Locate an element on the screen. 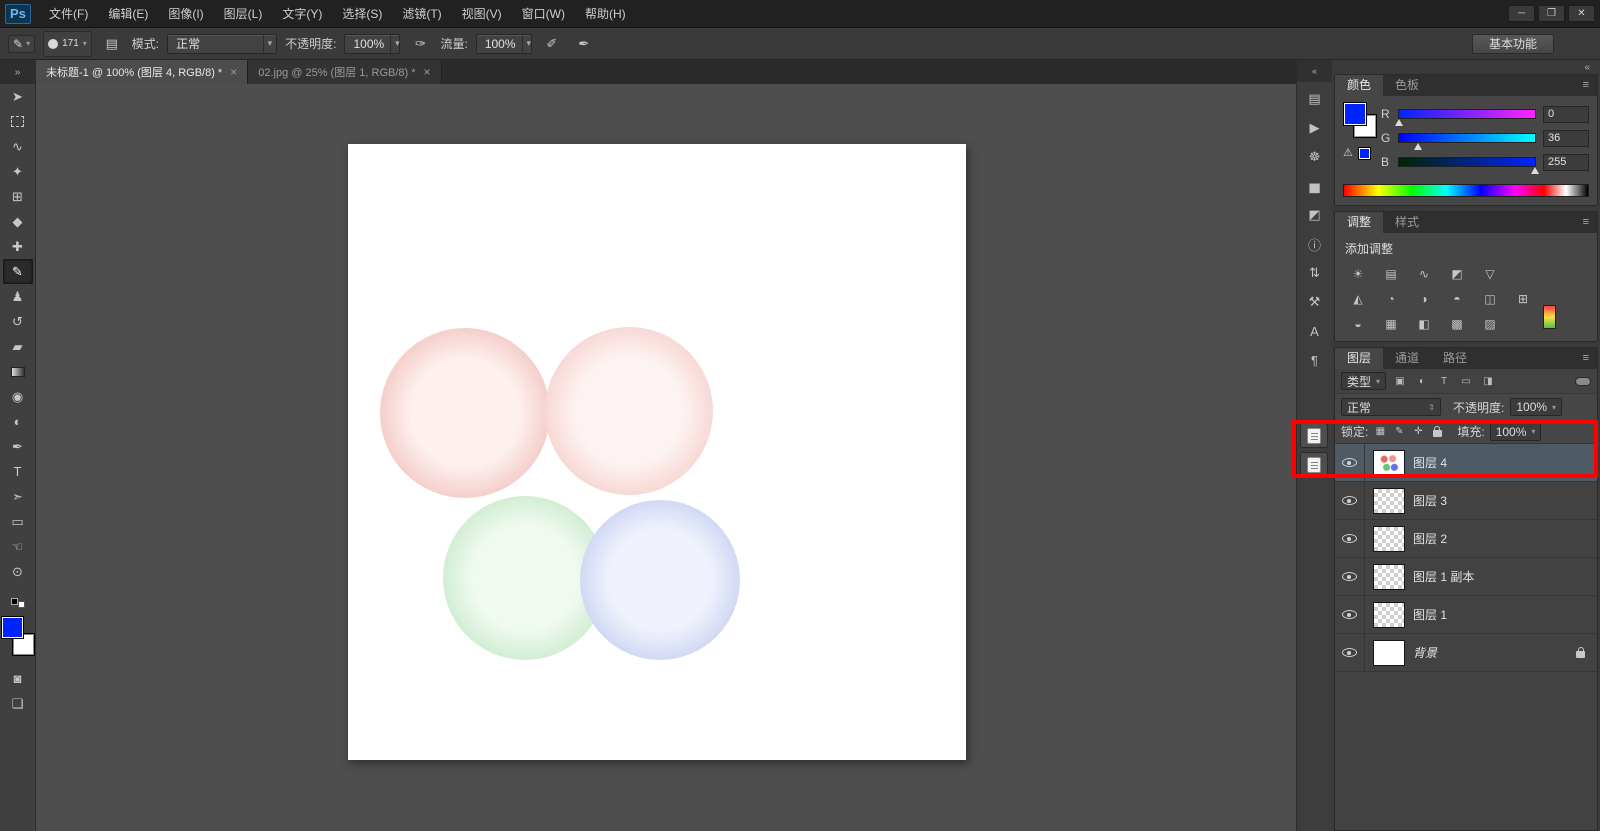 The width and height of the screenshot is (1600, 831). close-button: ✕ is located at coordinates (1581, 13).